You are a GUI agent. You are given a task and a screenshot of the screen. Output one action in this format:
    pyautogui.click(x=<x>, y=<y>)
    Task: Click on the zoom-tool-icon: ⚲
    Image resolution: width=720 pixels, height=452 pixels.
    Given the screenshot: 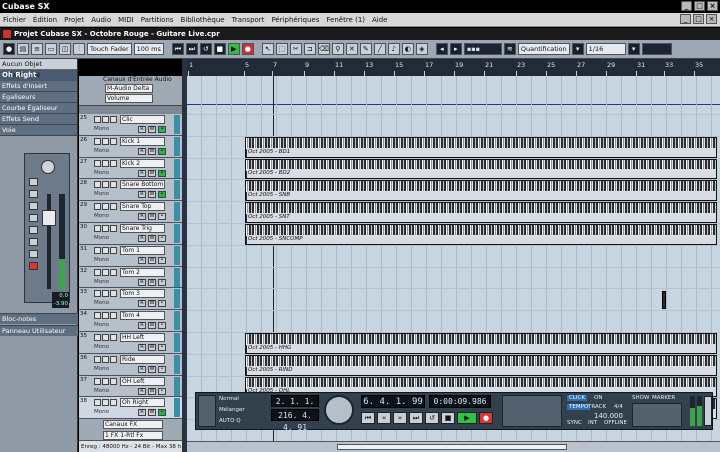 What is the action you would take?
    pyautogui.click(x=337, y=49)
    